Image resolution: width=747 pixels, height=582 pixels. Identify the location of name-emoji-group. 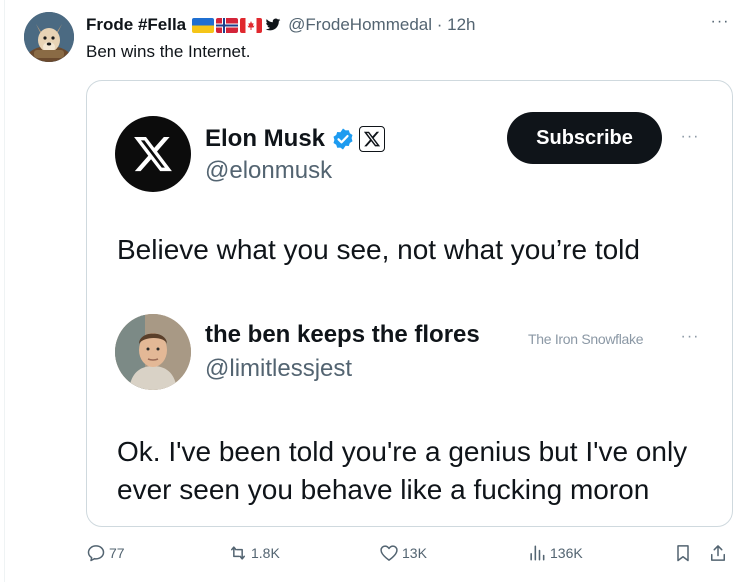
(237, 25).